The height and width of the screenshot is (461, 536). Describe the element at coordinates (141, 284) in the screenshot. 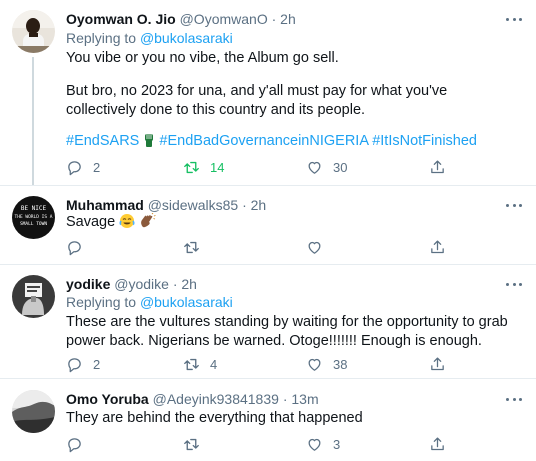

I see `user-handle: @yodike` at that location.